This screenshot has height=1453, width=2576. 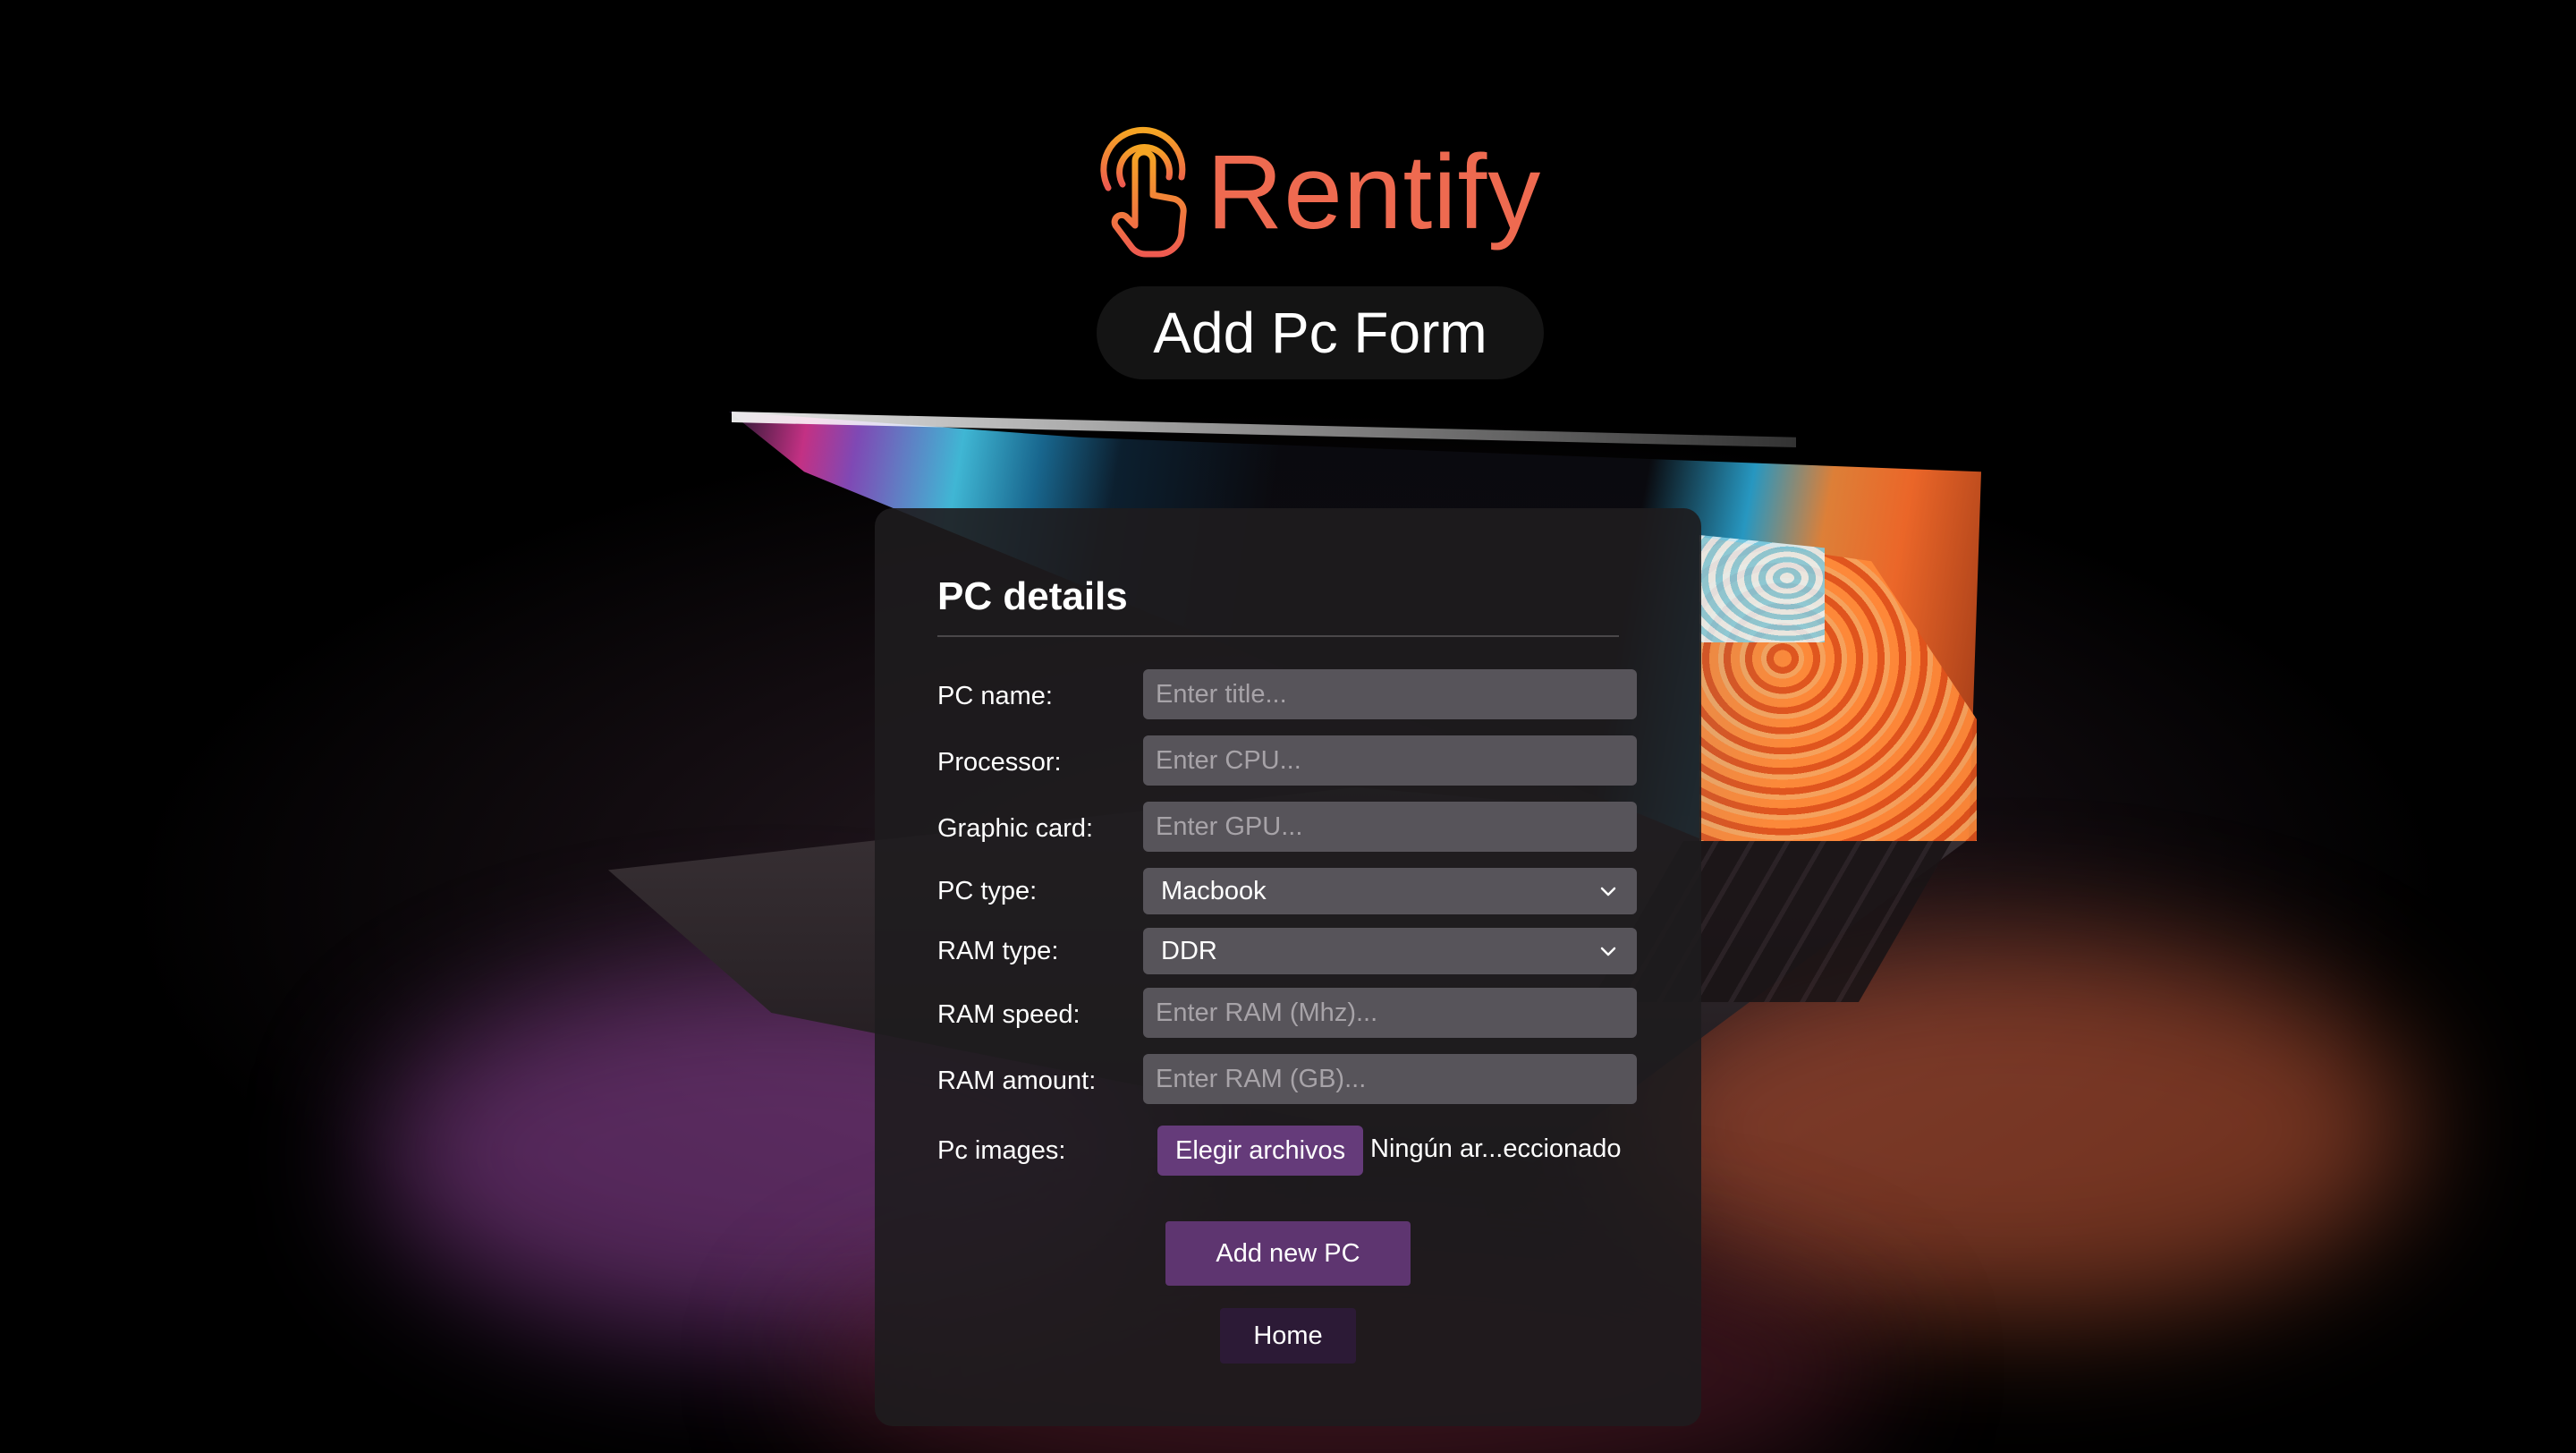 What do you see at coordinates (1008, 1014) in the screenshot?
I see `ram-speed-label: RAM speed:` at bounding box center [1008, 1014].